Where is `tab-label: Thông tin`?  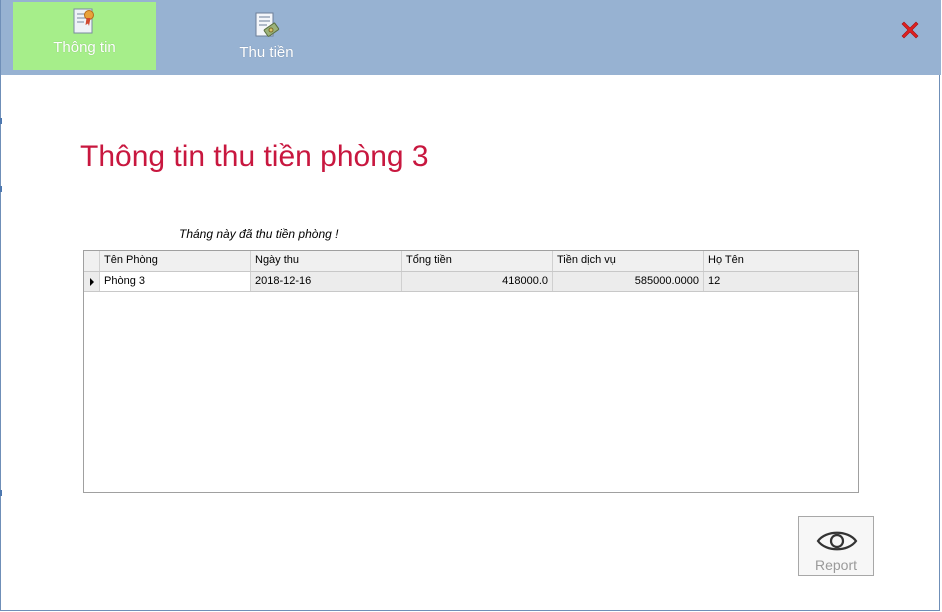 tab-label: Thông tin is located at coordinates (84, 47).